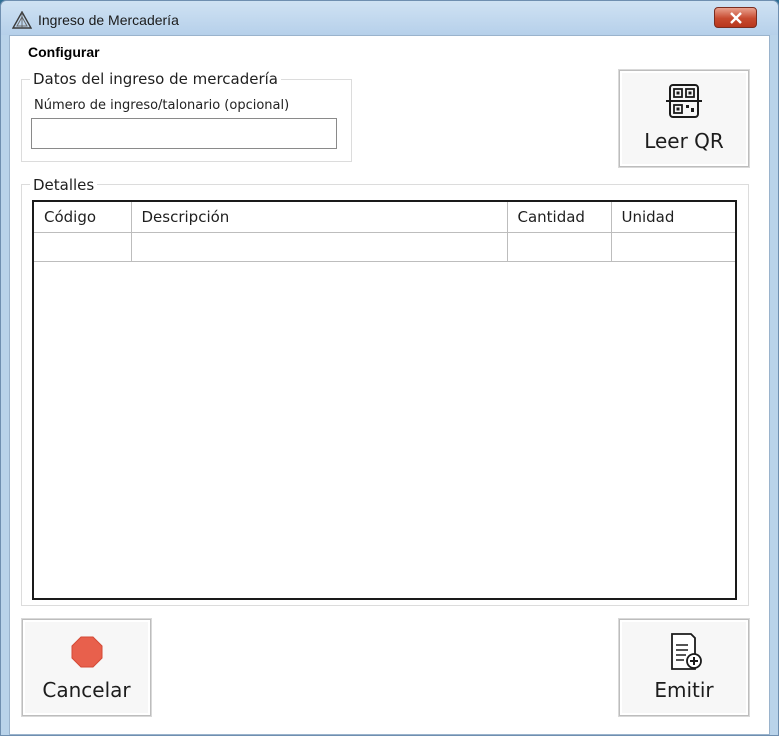  What do you see at coordinates (559, 247) in the screenshot?
I see `cell-cantidad` at bounding box center [559, 247].